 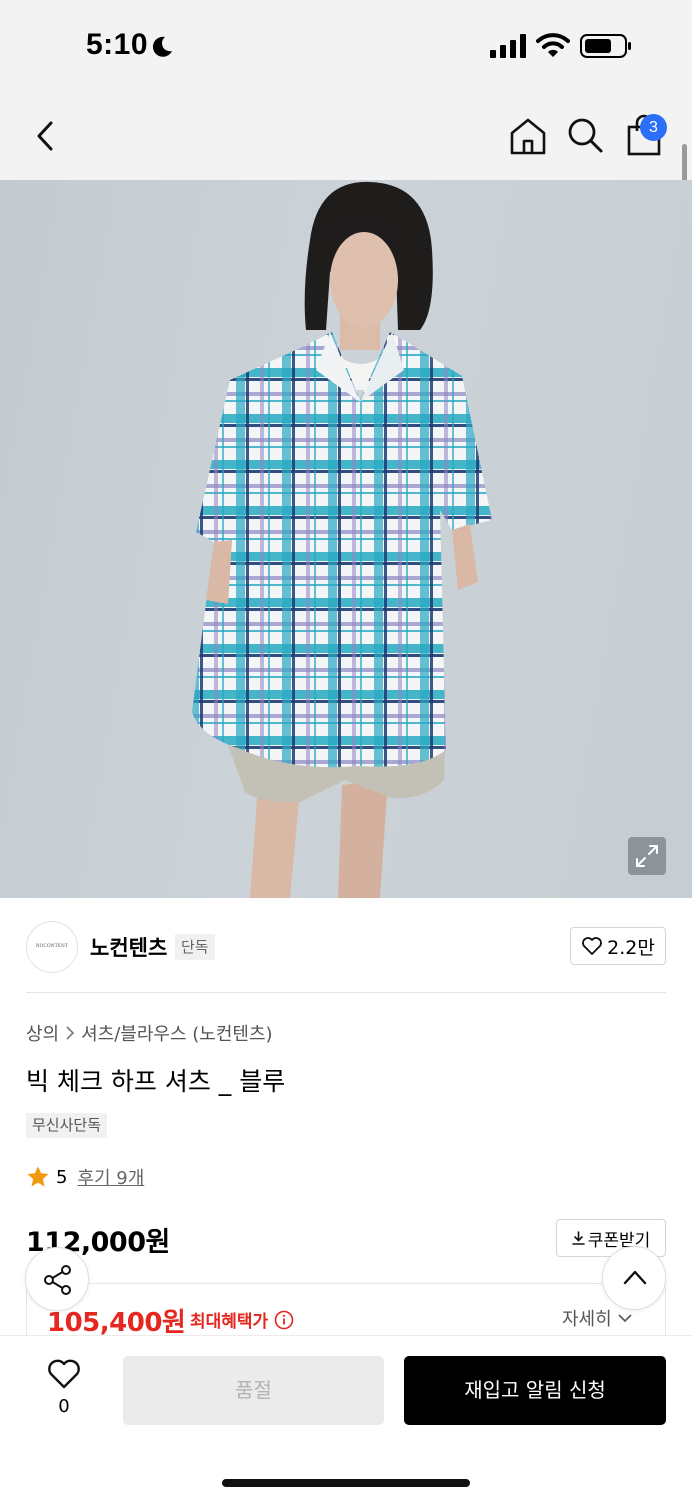 What do you see at coordinates (253, 1390) in the screenshot?
I see `soldout-button: 품절` at bounding box center [253, 1390].